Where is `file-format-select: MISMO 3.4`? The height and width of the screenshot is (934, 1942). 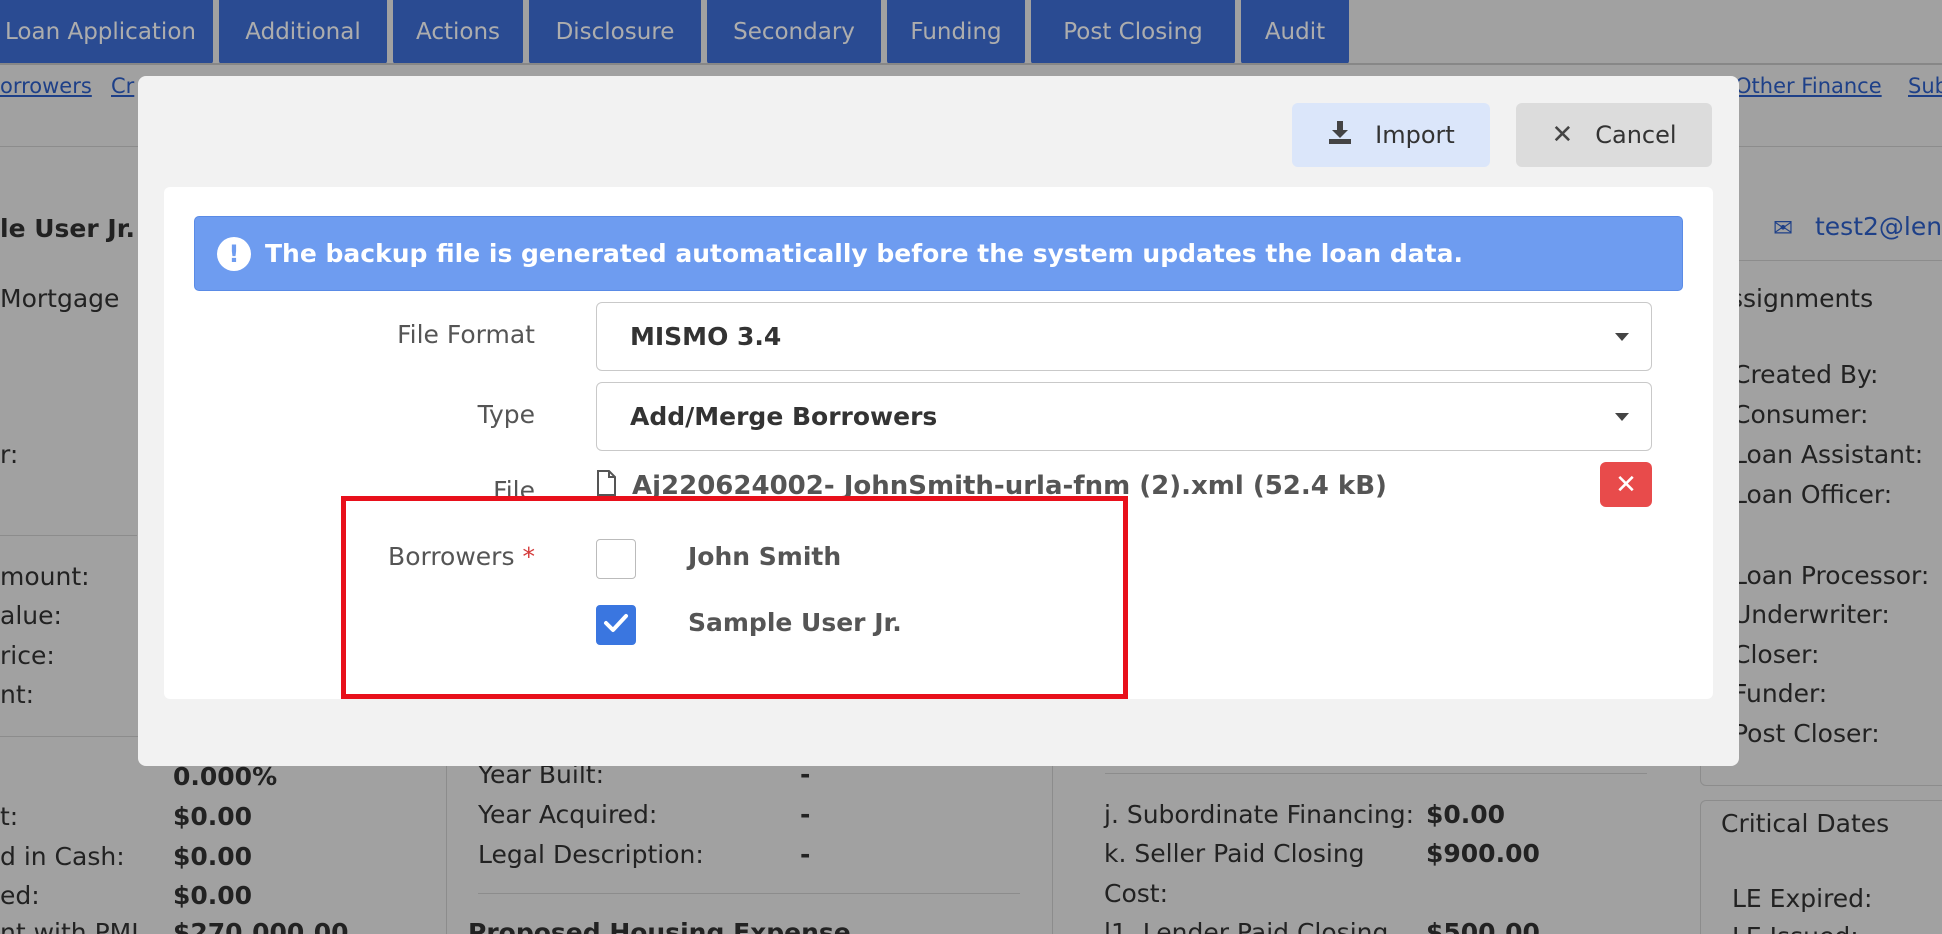
file-format-select: MISMO 3.4 is located at coordinates (1124, 336).